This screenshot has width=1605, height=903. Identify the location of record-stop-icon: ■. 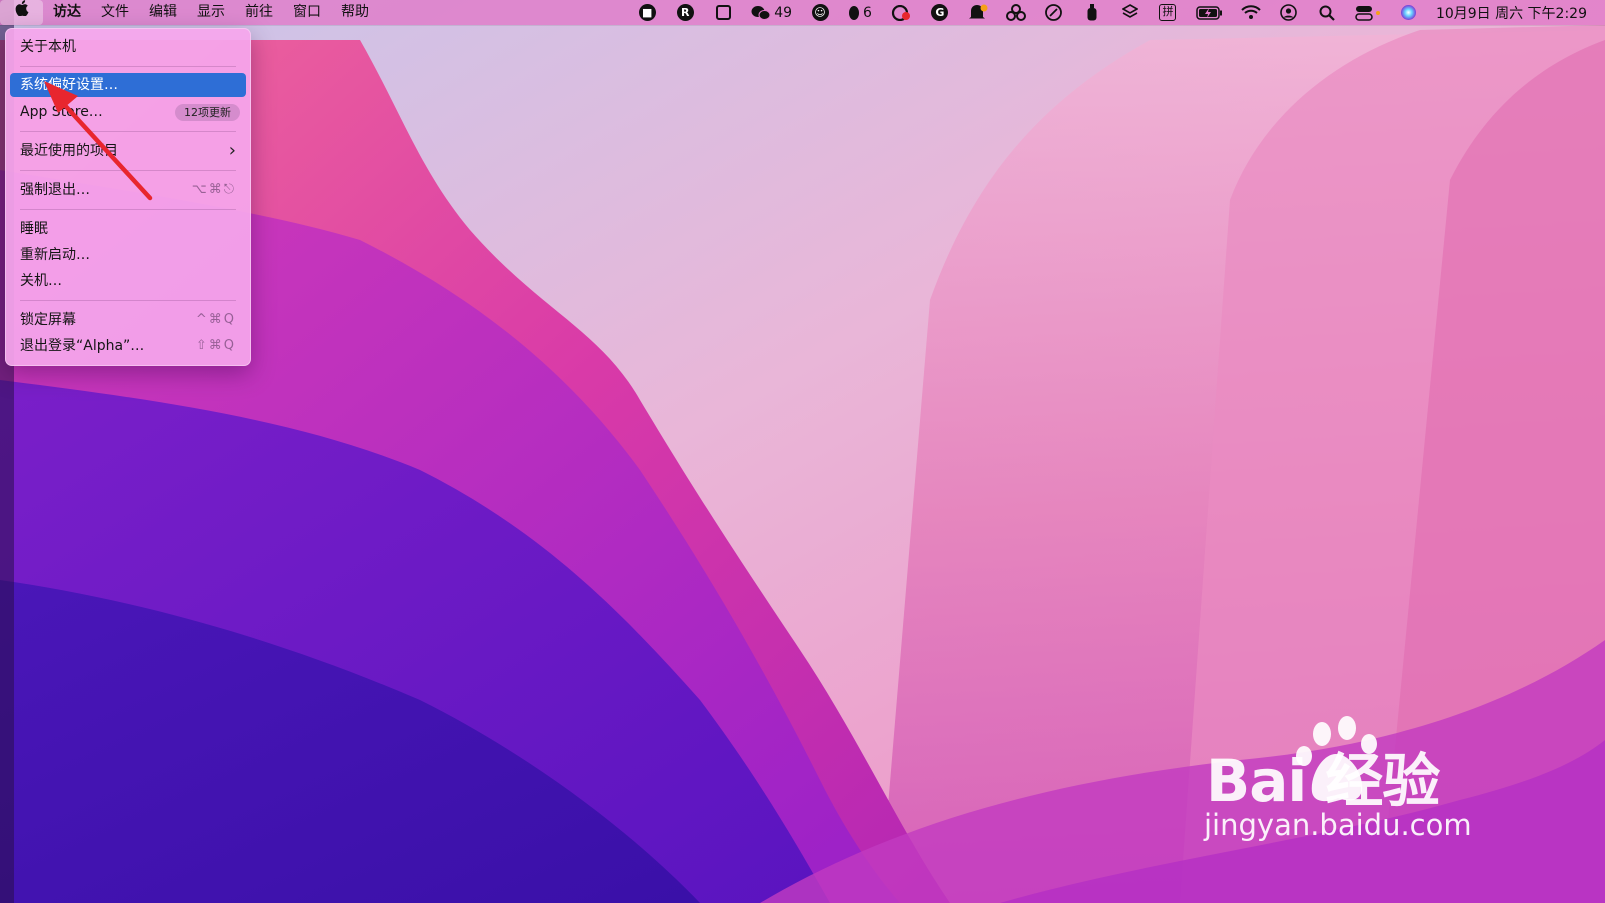
(647, 12).